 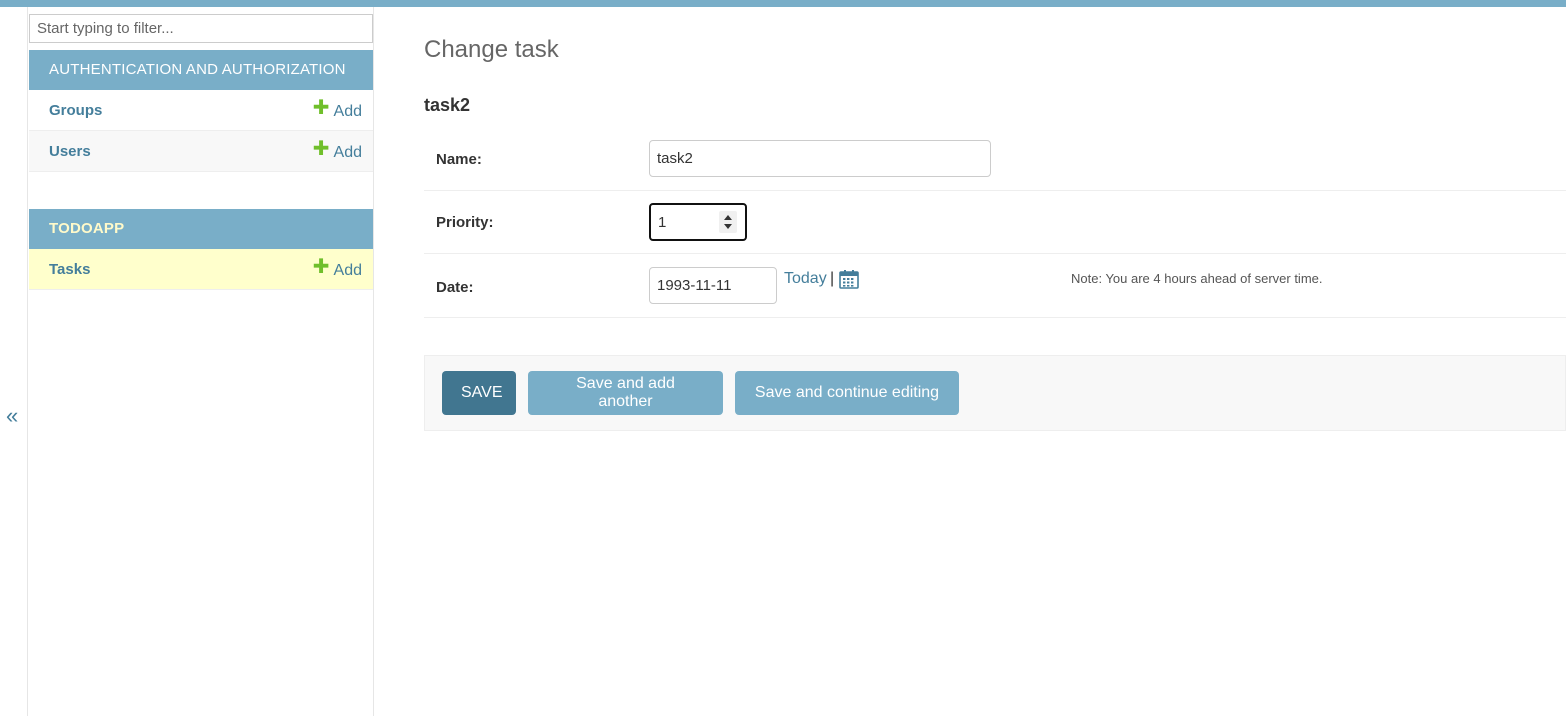 What do you see at coordinates (201, 151) in the screenshot?
I see `sidebar-item-users: Users ✚ Add` at bounding box center [201, 151].